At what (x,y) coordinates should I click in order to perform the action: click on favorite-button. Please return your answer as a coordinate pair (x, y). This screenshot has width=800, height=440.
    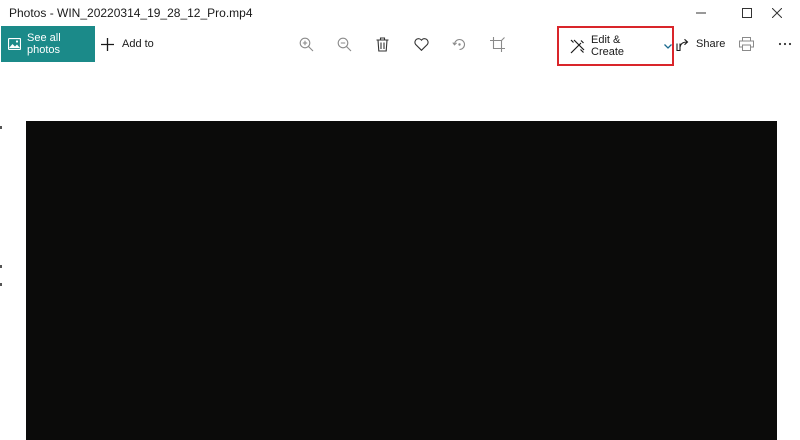
    Looking at the image, I should click on (421, 44).